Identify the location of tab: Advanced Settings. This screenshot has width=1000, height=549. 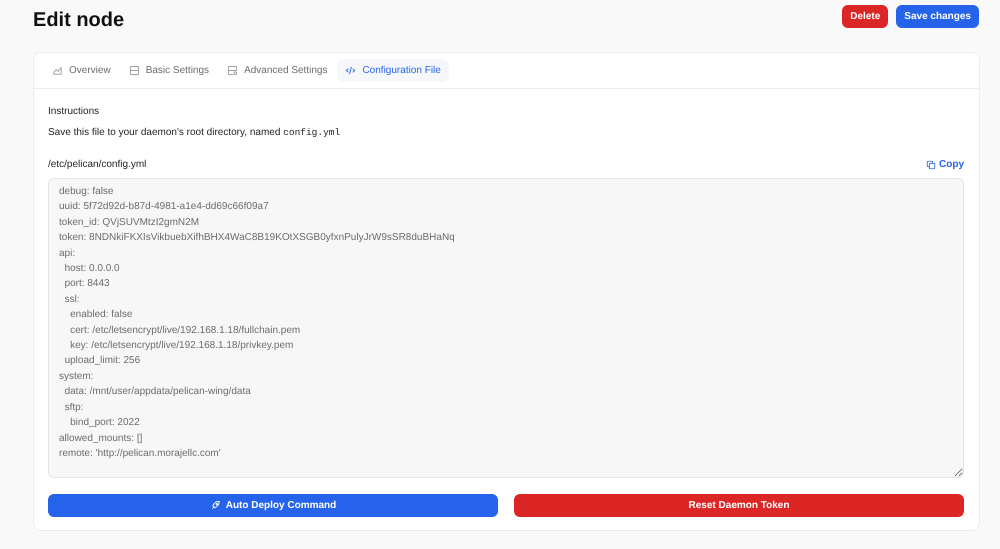
(277, 70).